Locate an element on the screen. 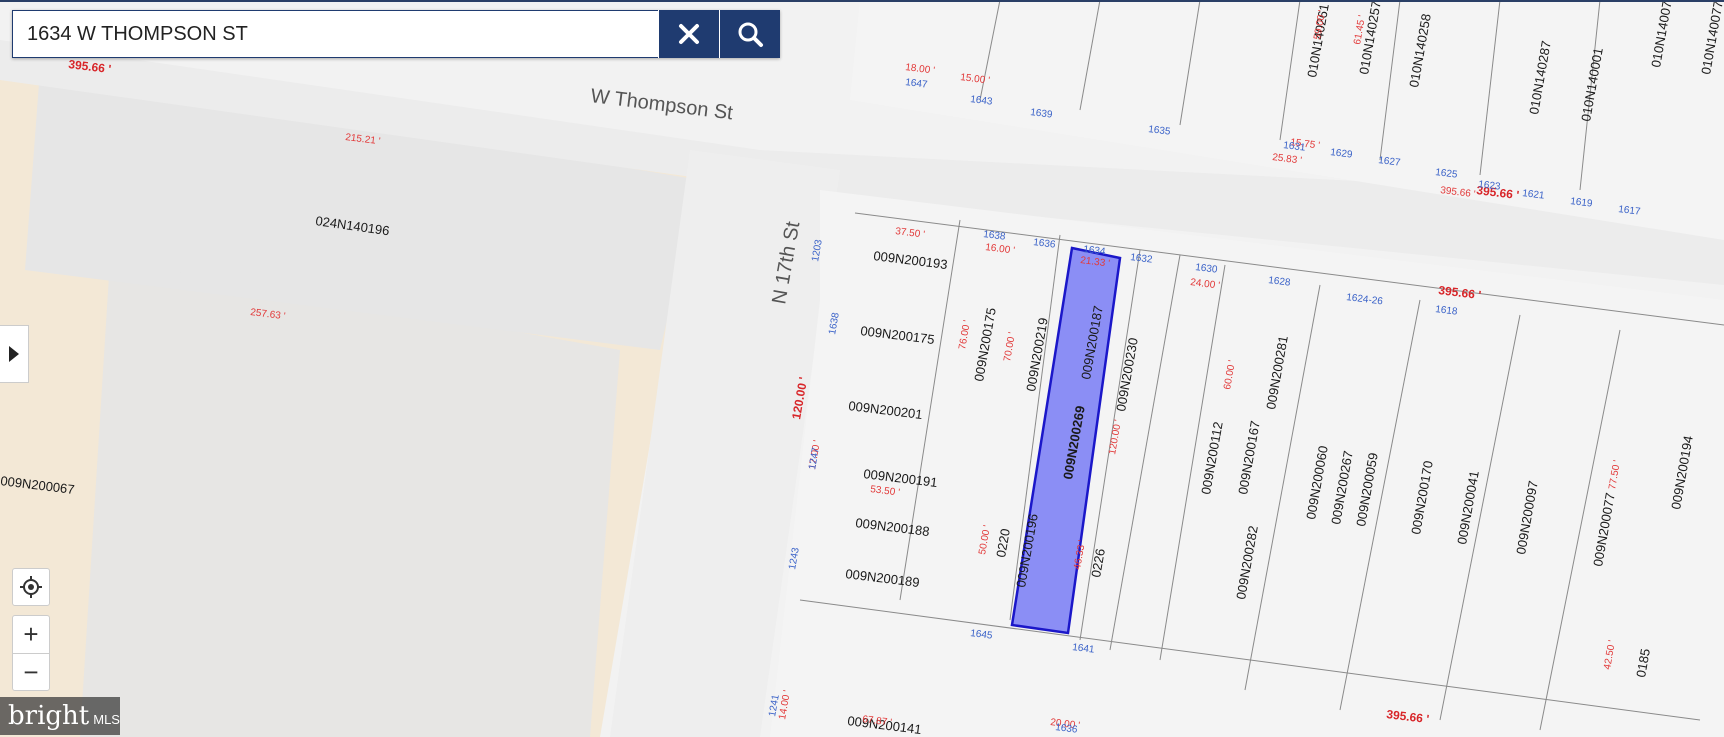 Image resolution: width=1724 pixels, height=737 pixels. close-icon is located at coordinates (689, 34).